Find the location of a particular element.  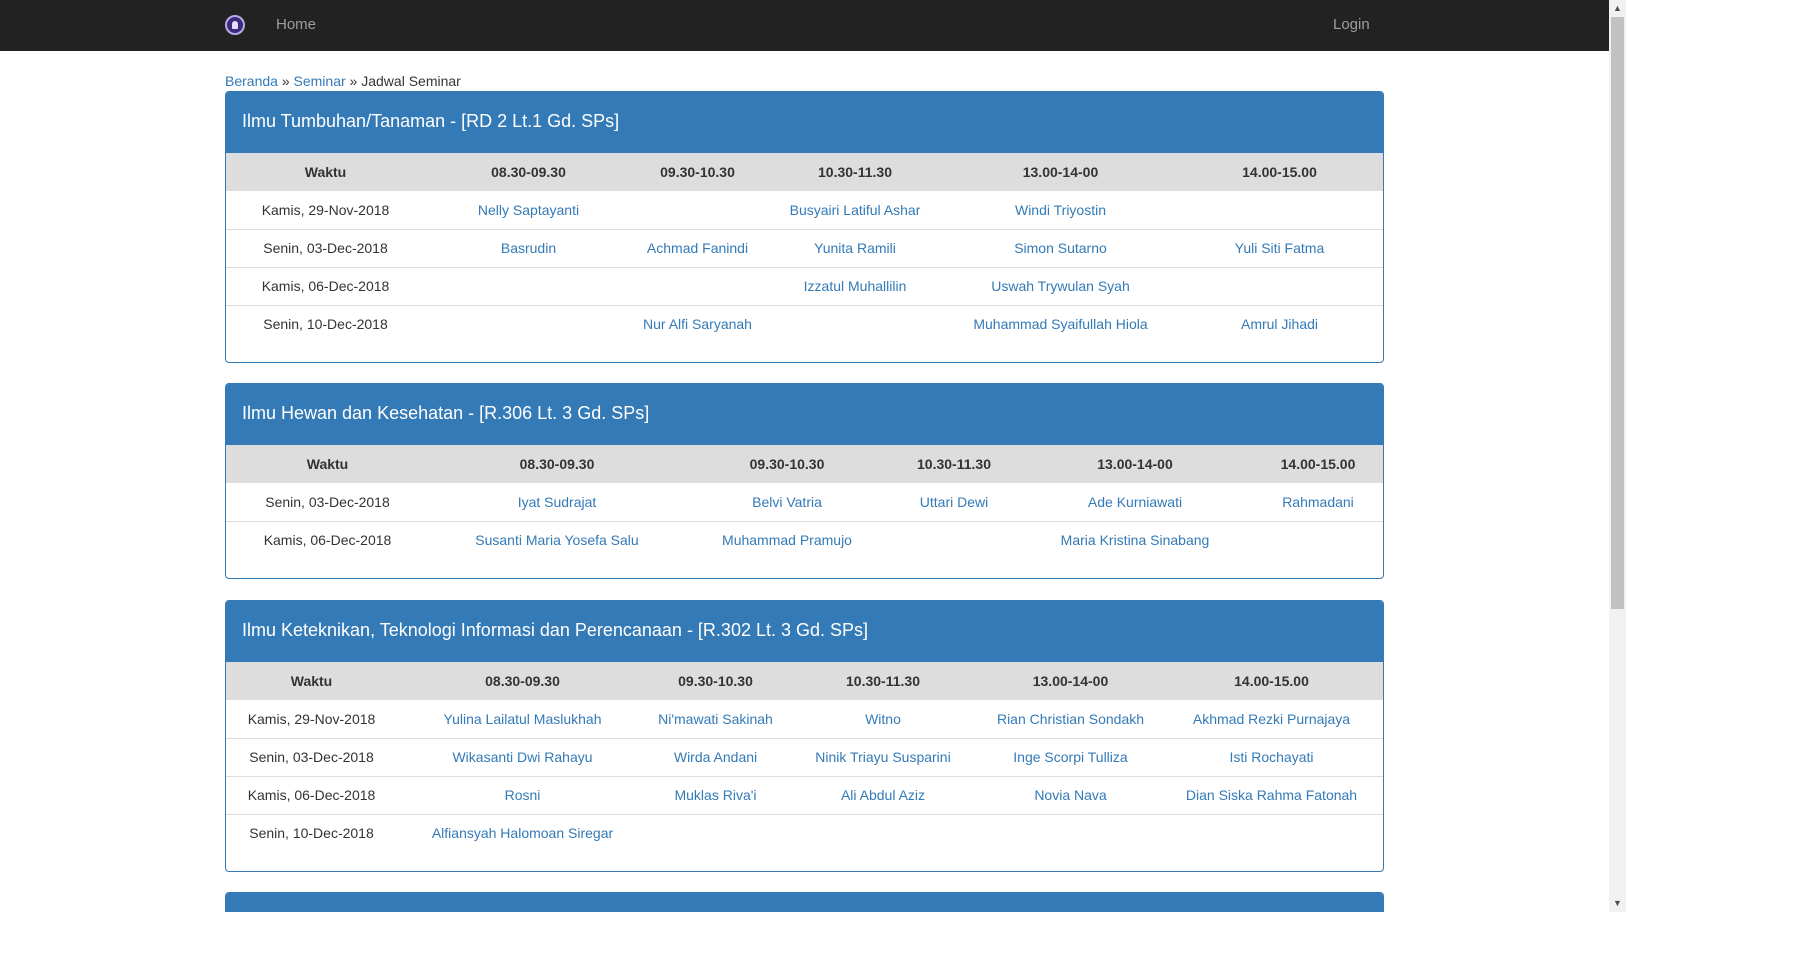

presenter-link: Iyat Sudrajat is located at coordinates (557, 502).